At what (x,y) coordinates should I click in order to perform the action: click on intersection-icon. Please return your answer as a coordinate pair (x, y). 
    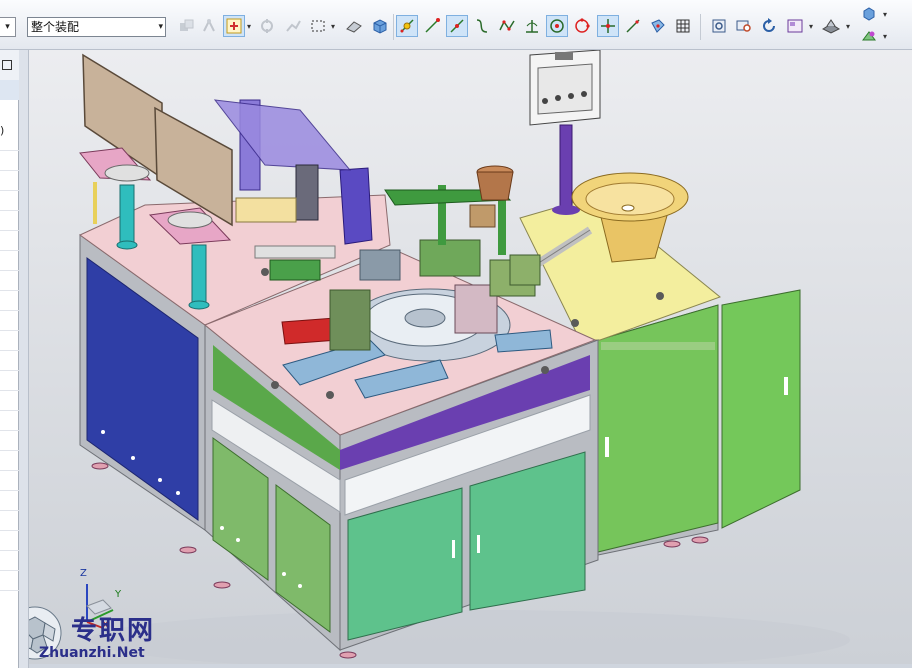
    Looking at the image, I should click on (608, 26).